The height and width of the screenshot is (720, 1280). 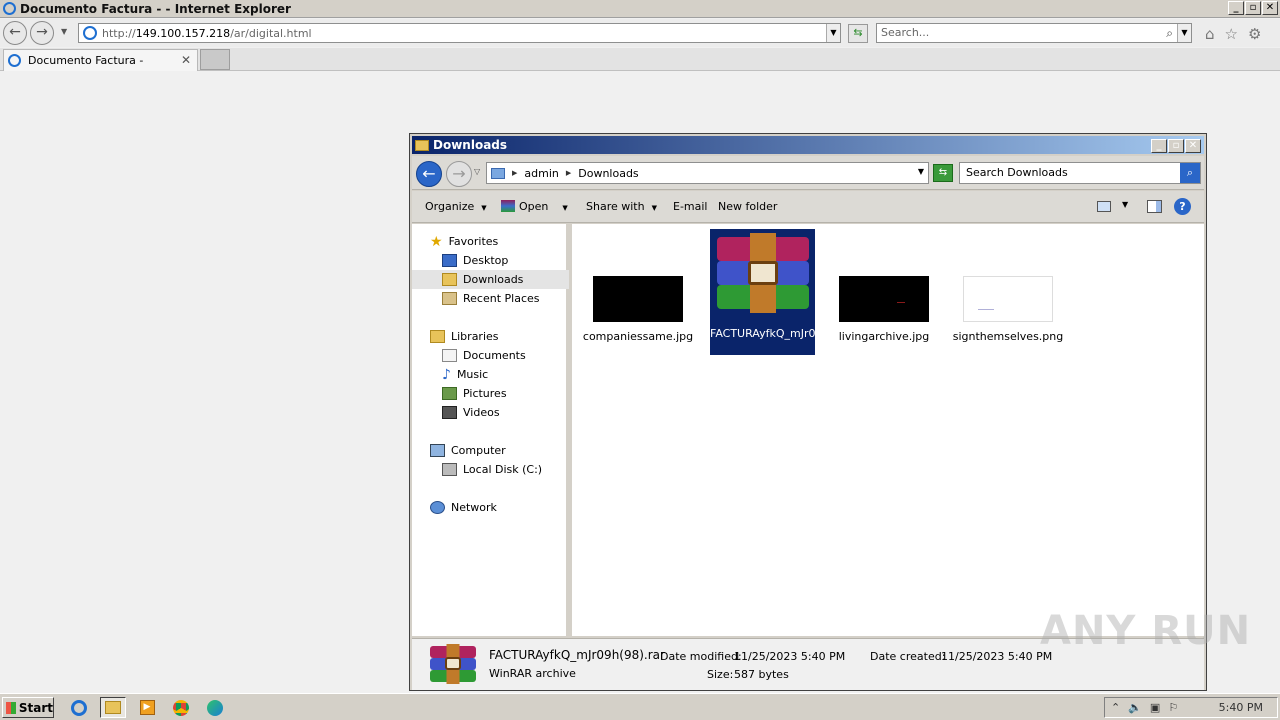 I want to click on nav-favorites-label: Favorites, so click(x=473, y=241).